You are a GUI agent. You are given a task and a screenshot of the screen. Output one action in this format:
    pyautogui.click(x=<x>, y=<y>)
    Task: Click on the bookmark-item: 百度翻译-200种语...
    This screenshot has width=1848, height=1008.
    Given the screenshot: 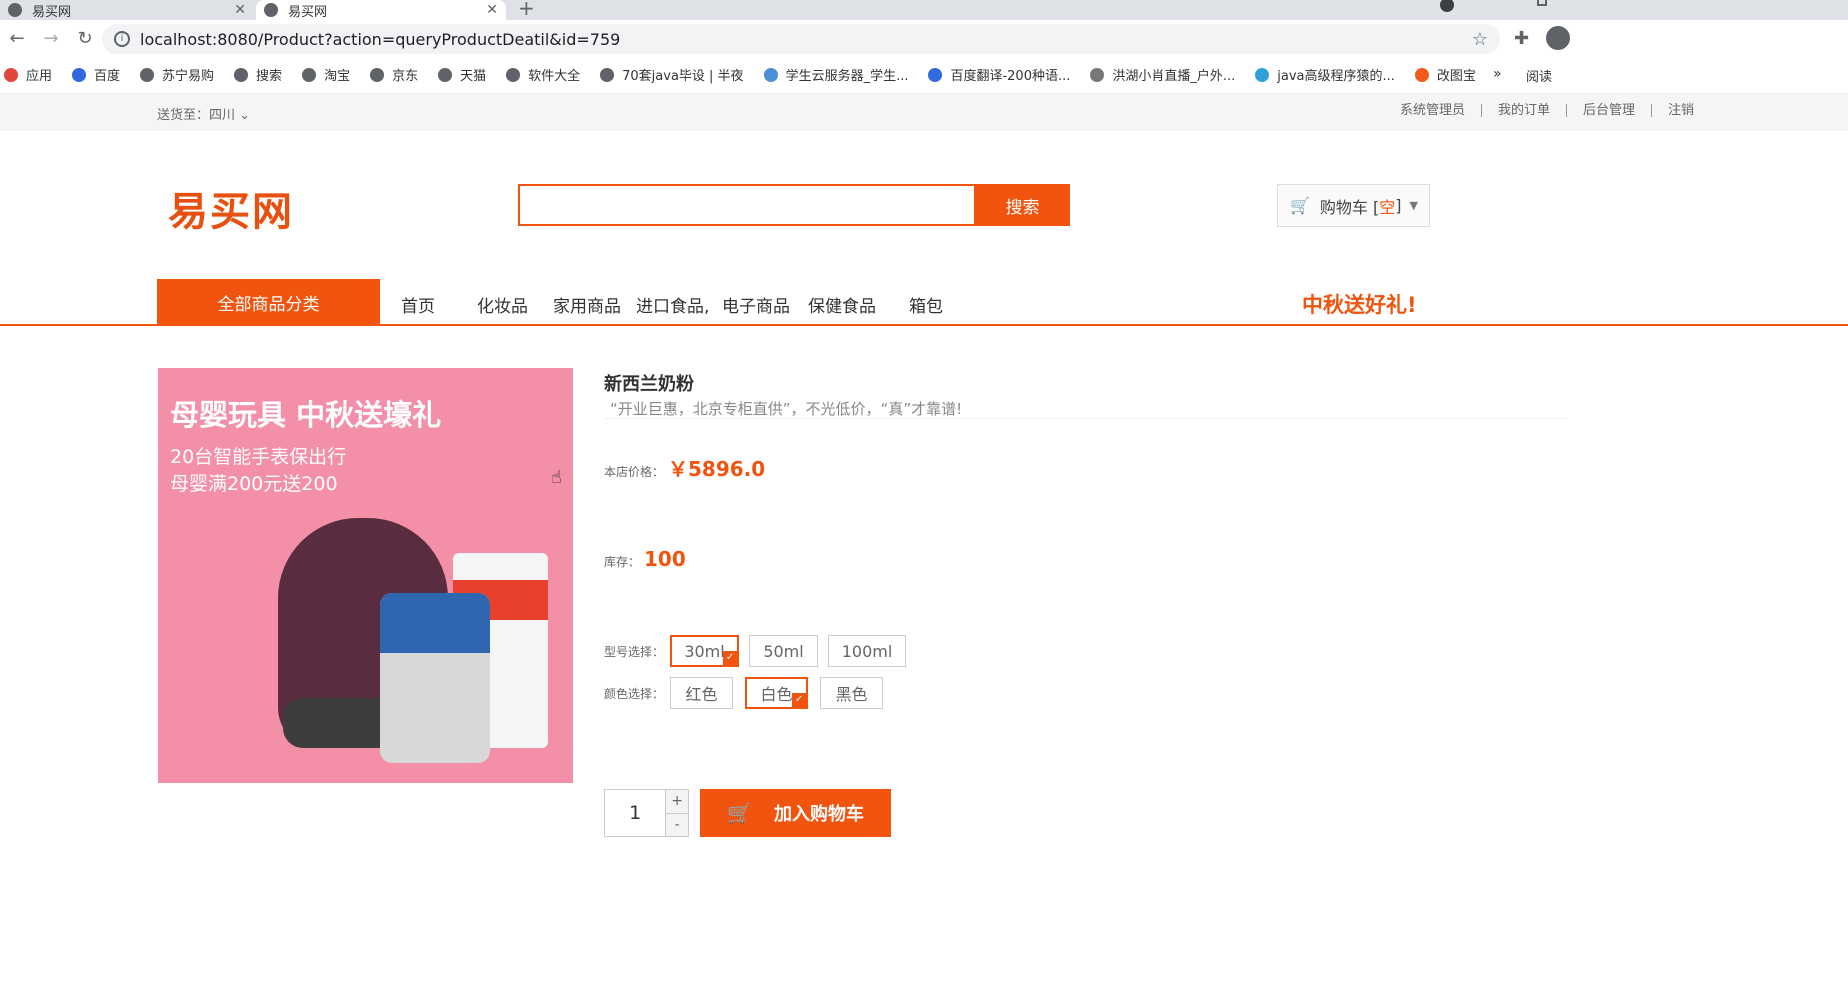 What is the action you would take?
    pyautogui.click(x=999, y=74)
    